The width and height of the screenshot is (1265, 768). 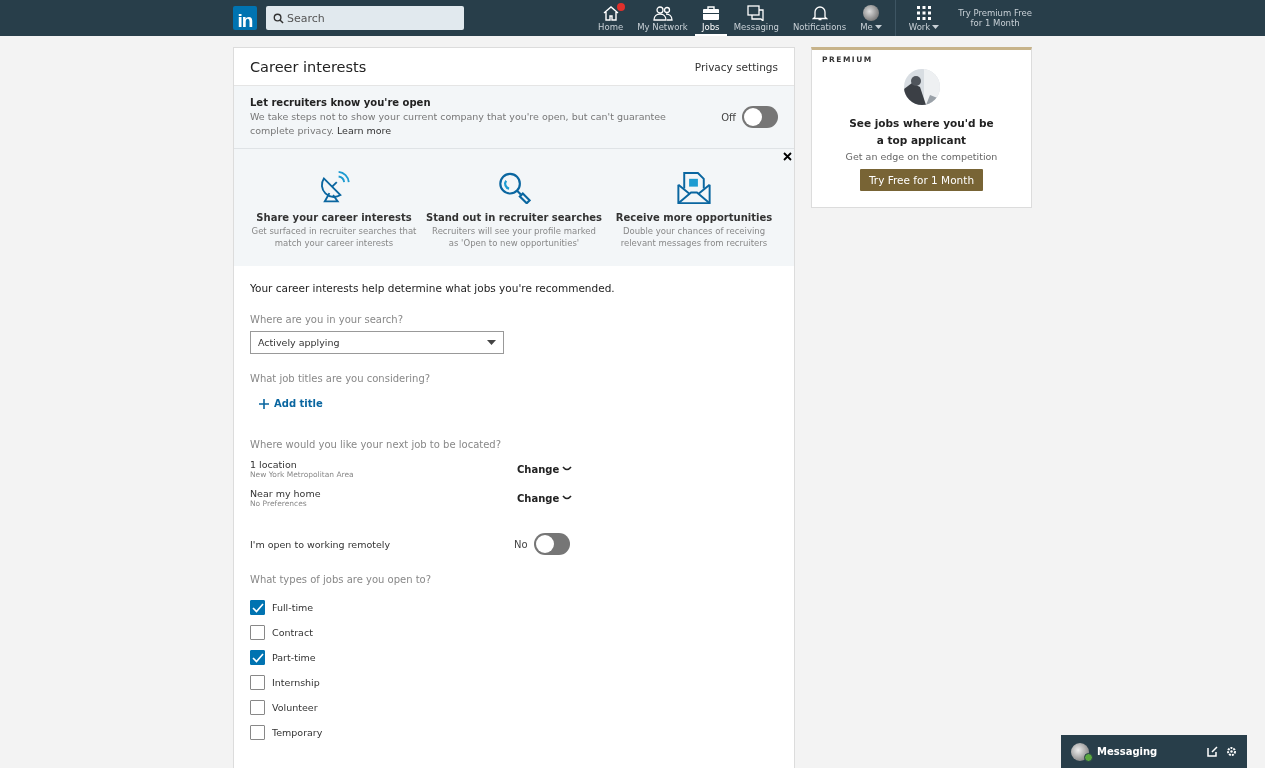 I want to click on ad-text: Get an edge on the competition, so click(x=921, y=156).